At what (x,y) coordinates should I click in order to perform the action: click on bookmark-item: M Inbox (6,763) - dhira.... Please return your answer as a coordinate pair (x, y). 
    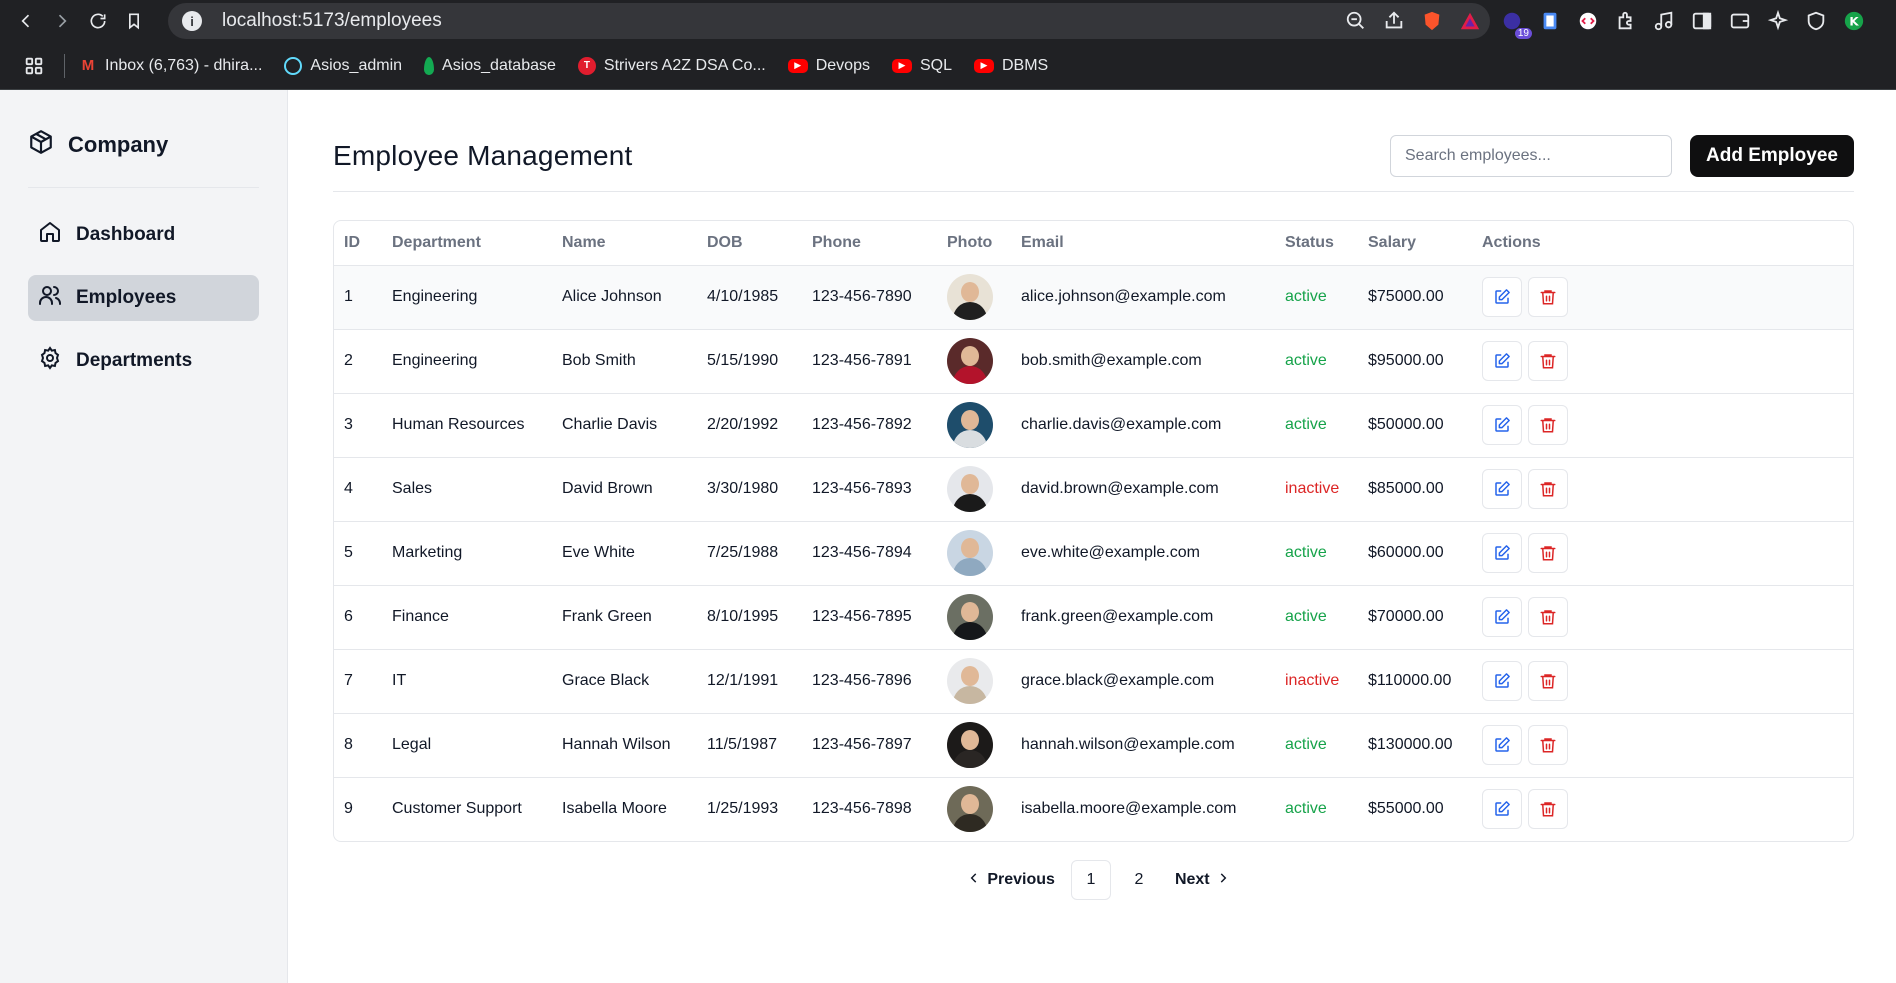
    Looking at the image, I should click on (171, 65).